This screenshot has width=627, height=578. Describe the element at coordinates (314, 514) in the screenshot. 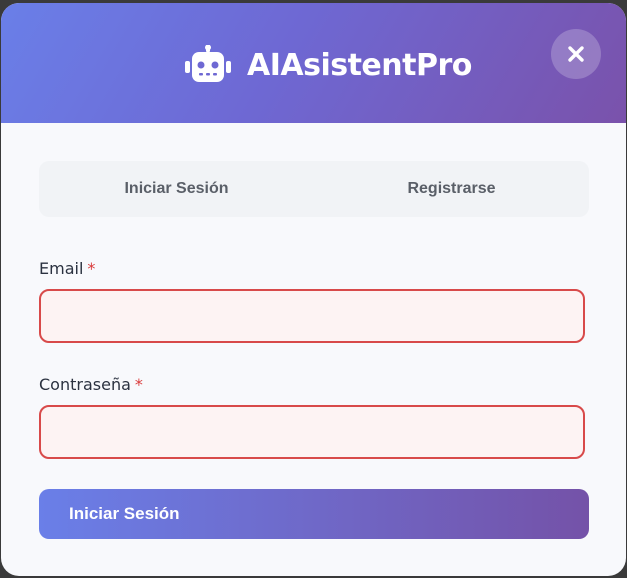

I see `login-submit-button: Iniciar Sesión` at that location.